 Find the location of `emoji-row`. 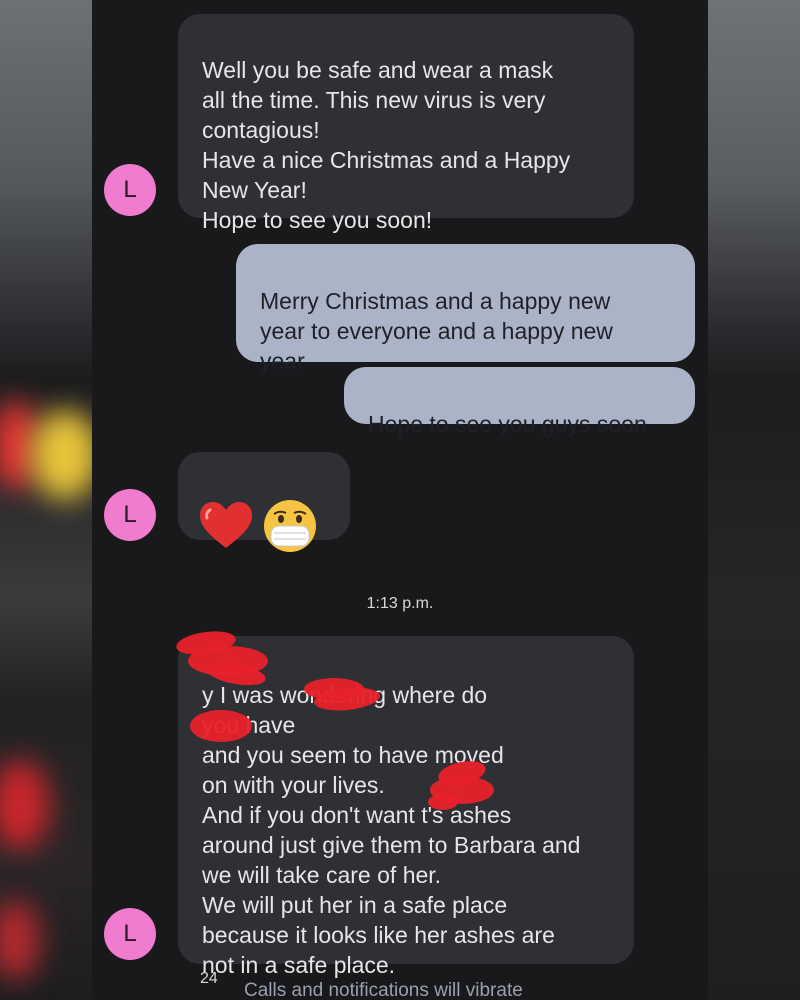

emoji-row is located at coordinates (264, 526).